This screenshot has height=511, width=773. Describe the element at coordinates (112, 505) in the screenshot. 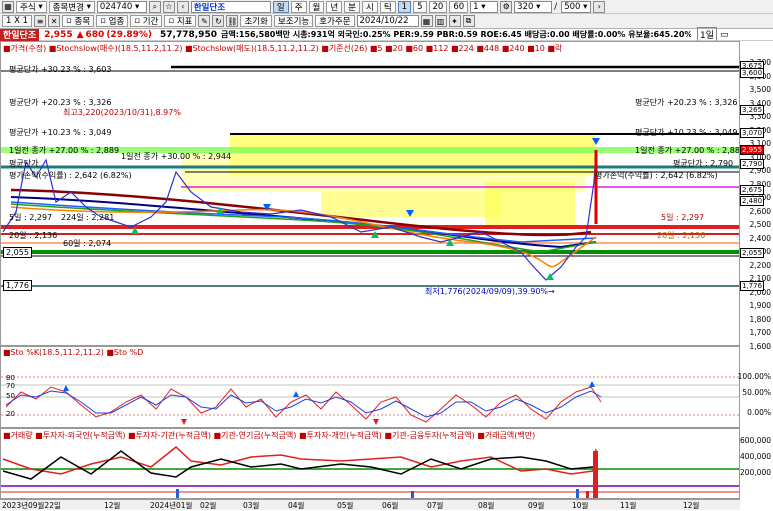

I see `time-axis-tick: 12월` at that location.